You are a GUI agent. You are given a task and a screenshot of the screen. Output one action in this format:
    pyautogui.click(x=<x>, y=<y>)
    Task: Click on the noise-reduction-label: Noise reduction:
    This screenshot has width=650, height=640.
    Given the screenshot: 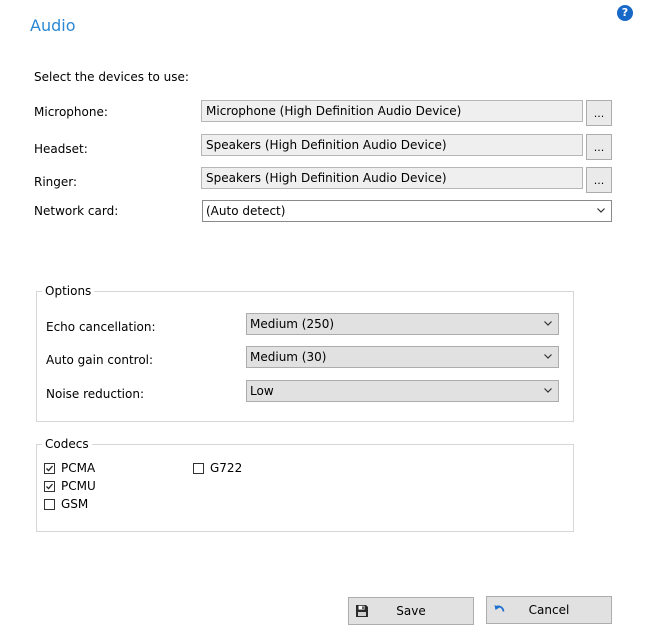 What is the action you would take?
    pyautogui.click(x=95, y=394)
    